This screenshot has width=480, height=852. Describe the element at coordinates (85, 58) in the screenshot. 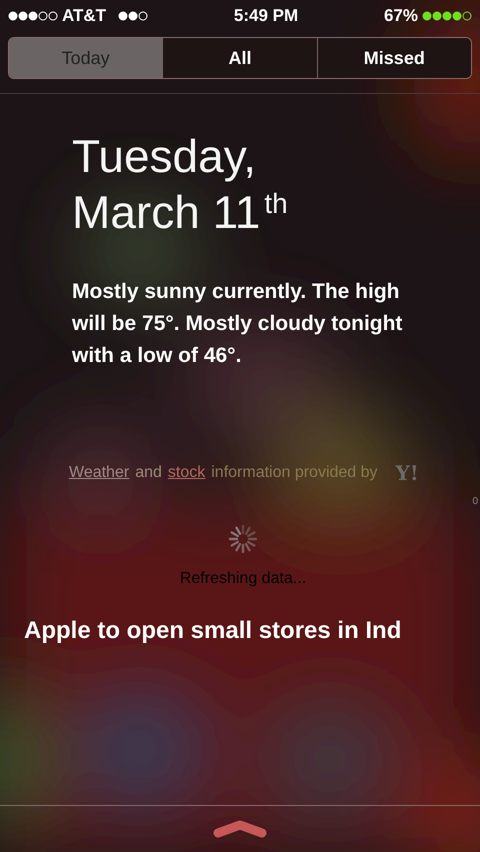

I see `segment-tab: Today` at that location.